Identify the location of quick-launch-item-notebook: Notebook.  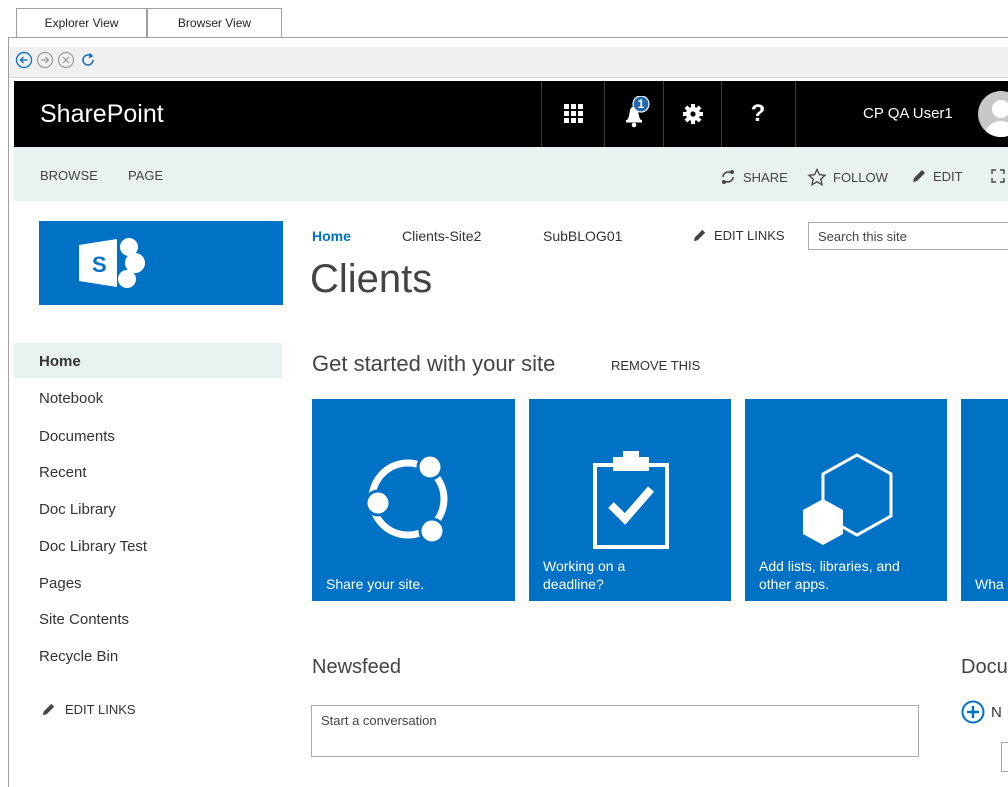
(71, 399).